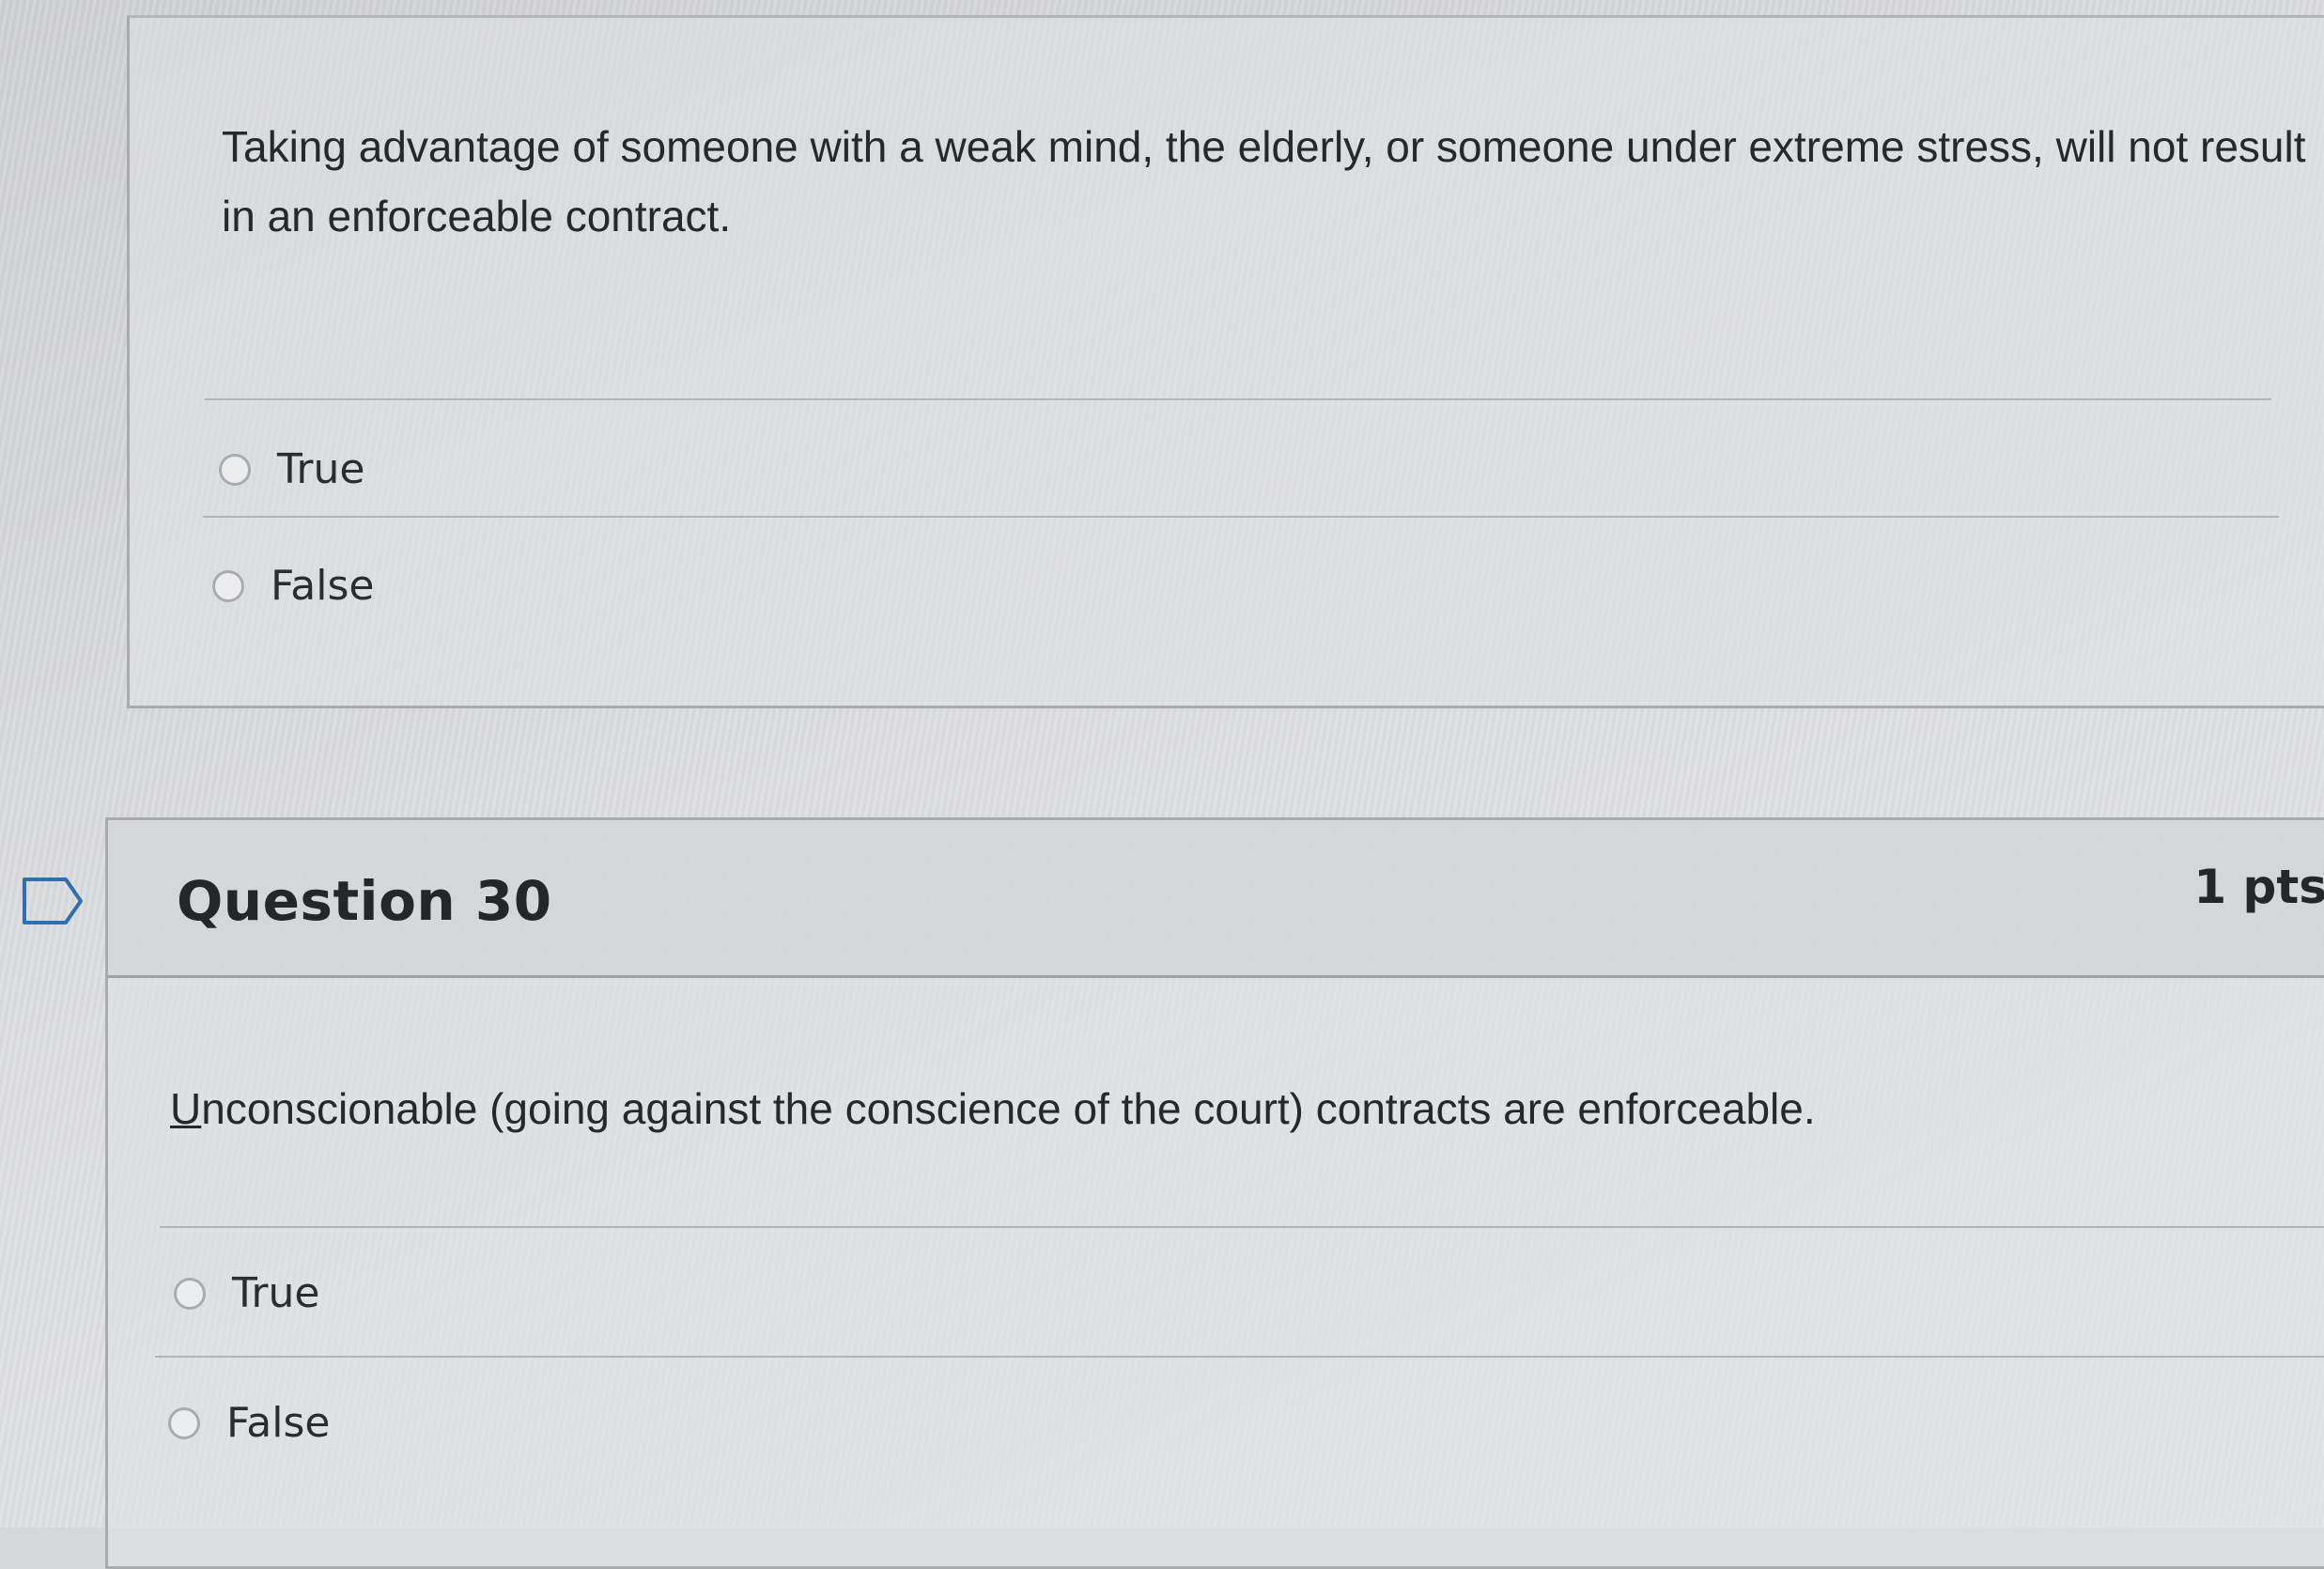  What do you see at coordinates (1216, 899) in the screenshot?
I see `question-header: Question 30 1 pts` at bounding box center [1216, 899].